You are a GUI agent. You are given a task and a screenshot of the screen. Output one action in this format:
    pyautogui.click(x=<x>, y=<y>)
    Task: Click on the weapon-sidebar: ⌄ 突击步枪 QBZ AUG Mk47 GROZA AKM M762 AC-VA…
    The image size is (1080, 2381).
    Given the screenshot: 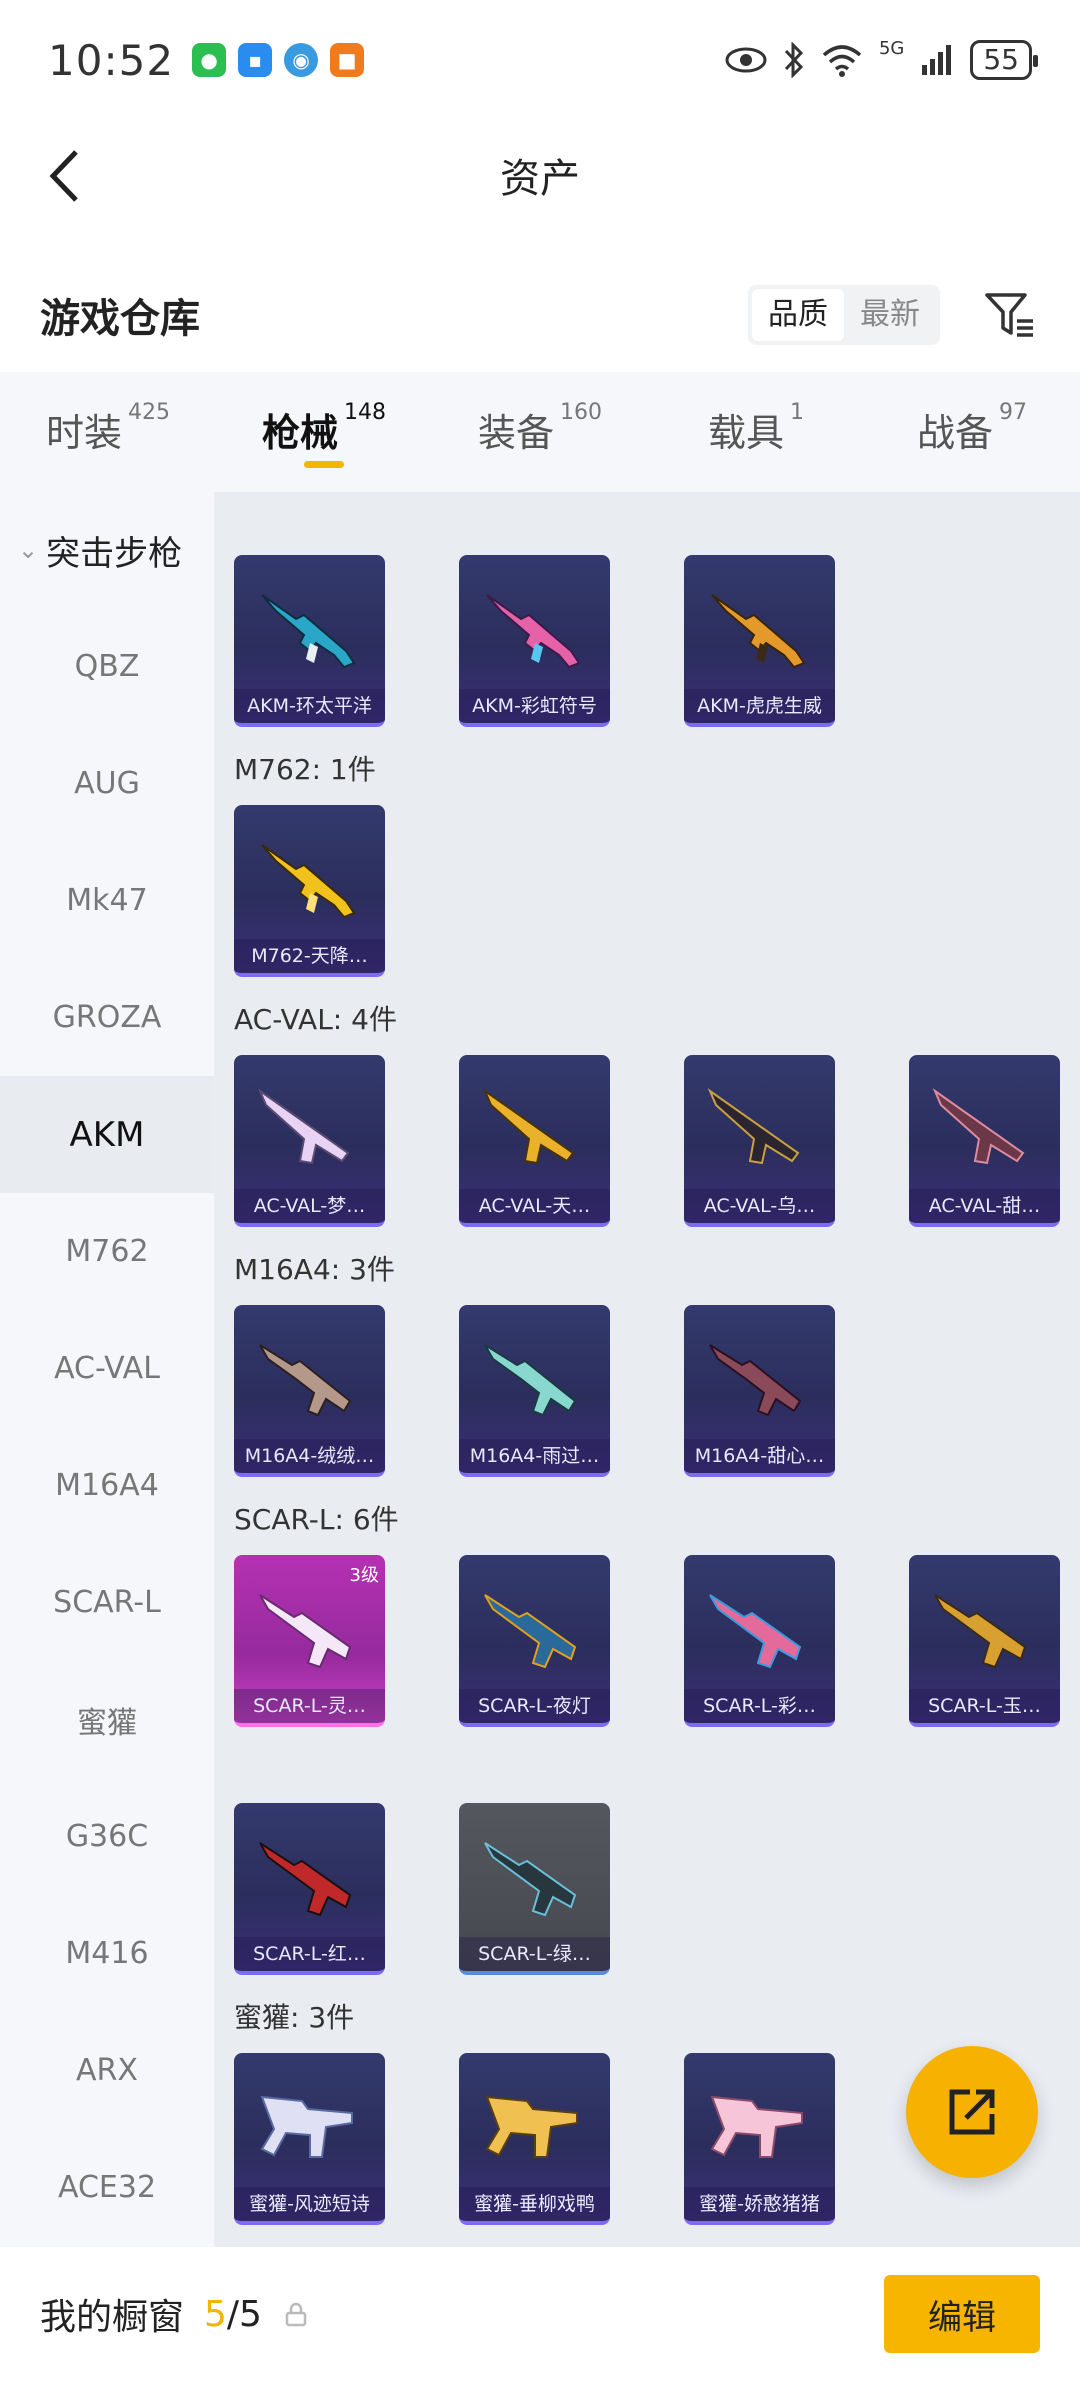 What is the action you would take?
    pyautogui.click(x=107, y=1369)
    